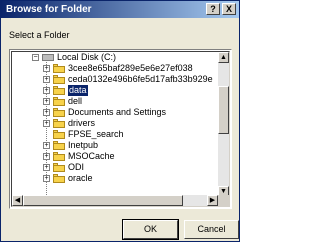 Image resolution: width=320 pixels, height=242 pixels. I want to click on window-title: Browse for Folder, so click(49, 9).